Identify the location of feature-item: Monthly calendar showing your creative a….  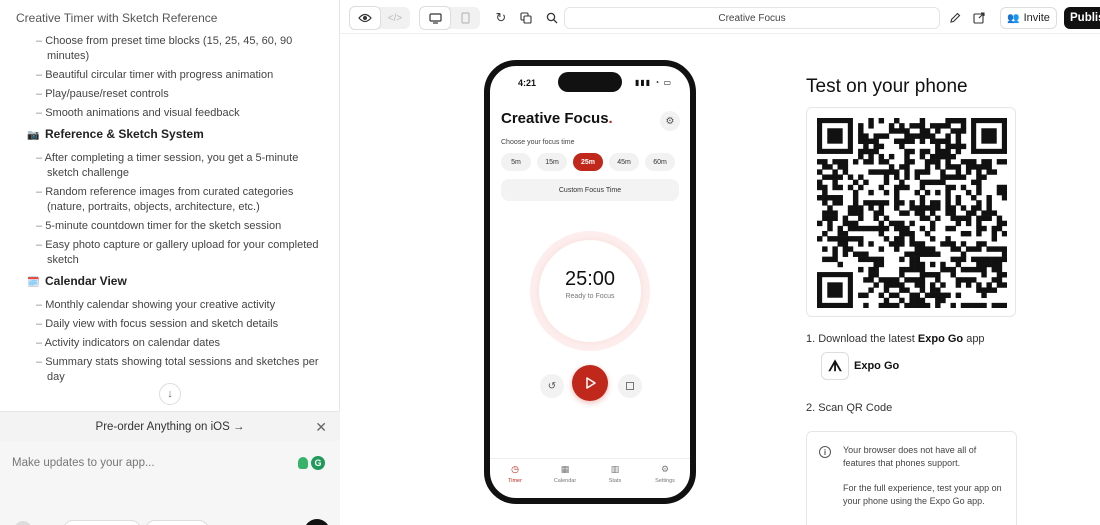
(181, 305).